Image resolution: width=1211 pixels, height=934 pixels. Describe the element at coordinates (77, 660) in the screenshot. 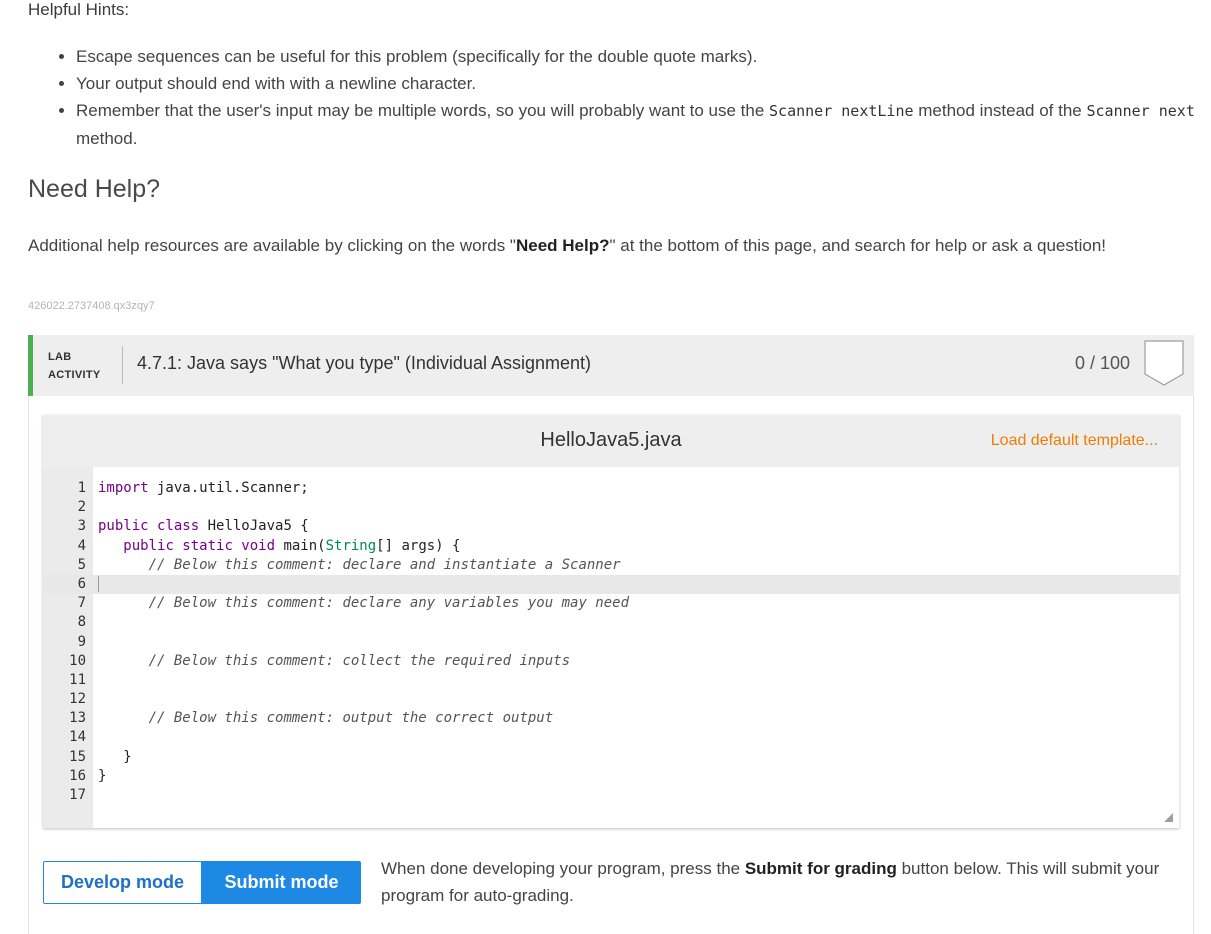

I see `line-number: 10` at that location.